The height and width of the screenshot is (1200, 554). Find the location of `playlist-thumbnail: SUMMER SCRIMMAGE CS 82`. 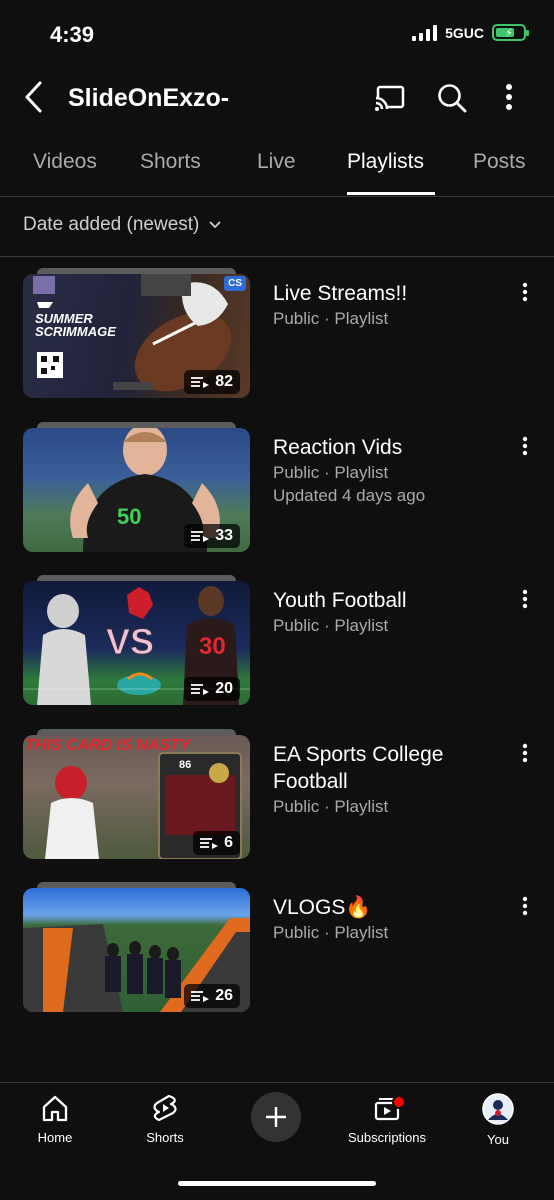

playlist-thumbnail: SUMMER SCRIMMAGE CS 82 is located at coordinates (136, 336).